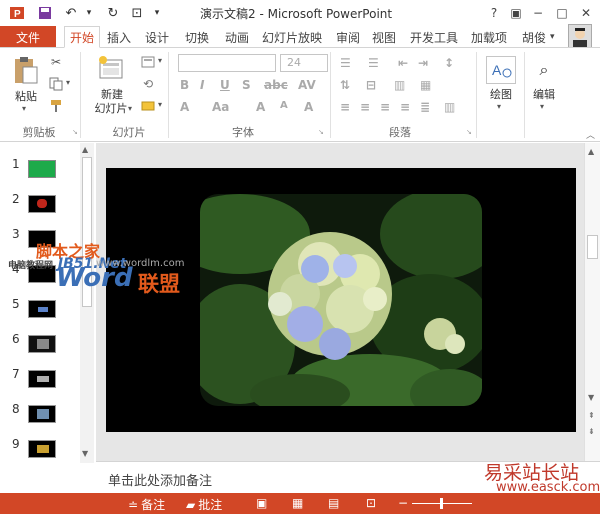 The image size is (600, 514). What do you see at coordinates (202, 85) in the screenshot?
I see `italic-button: I` at bounding box center [202, 85].